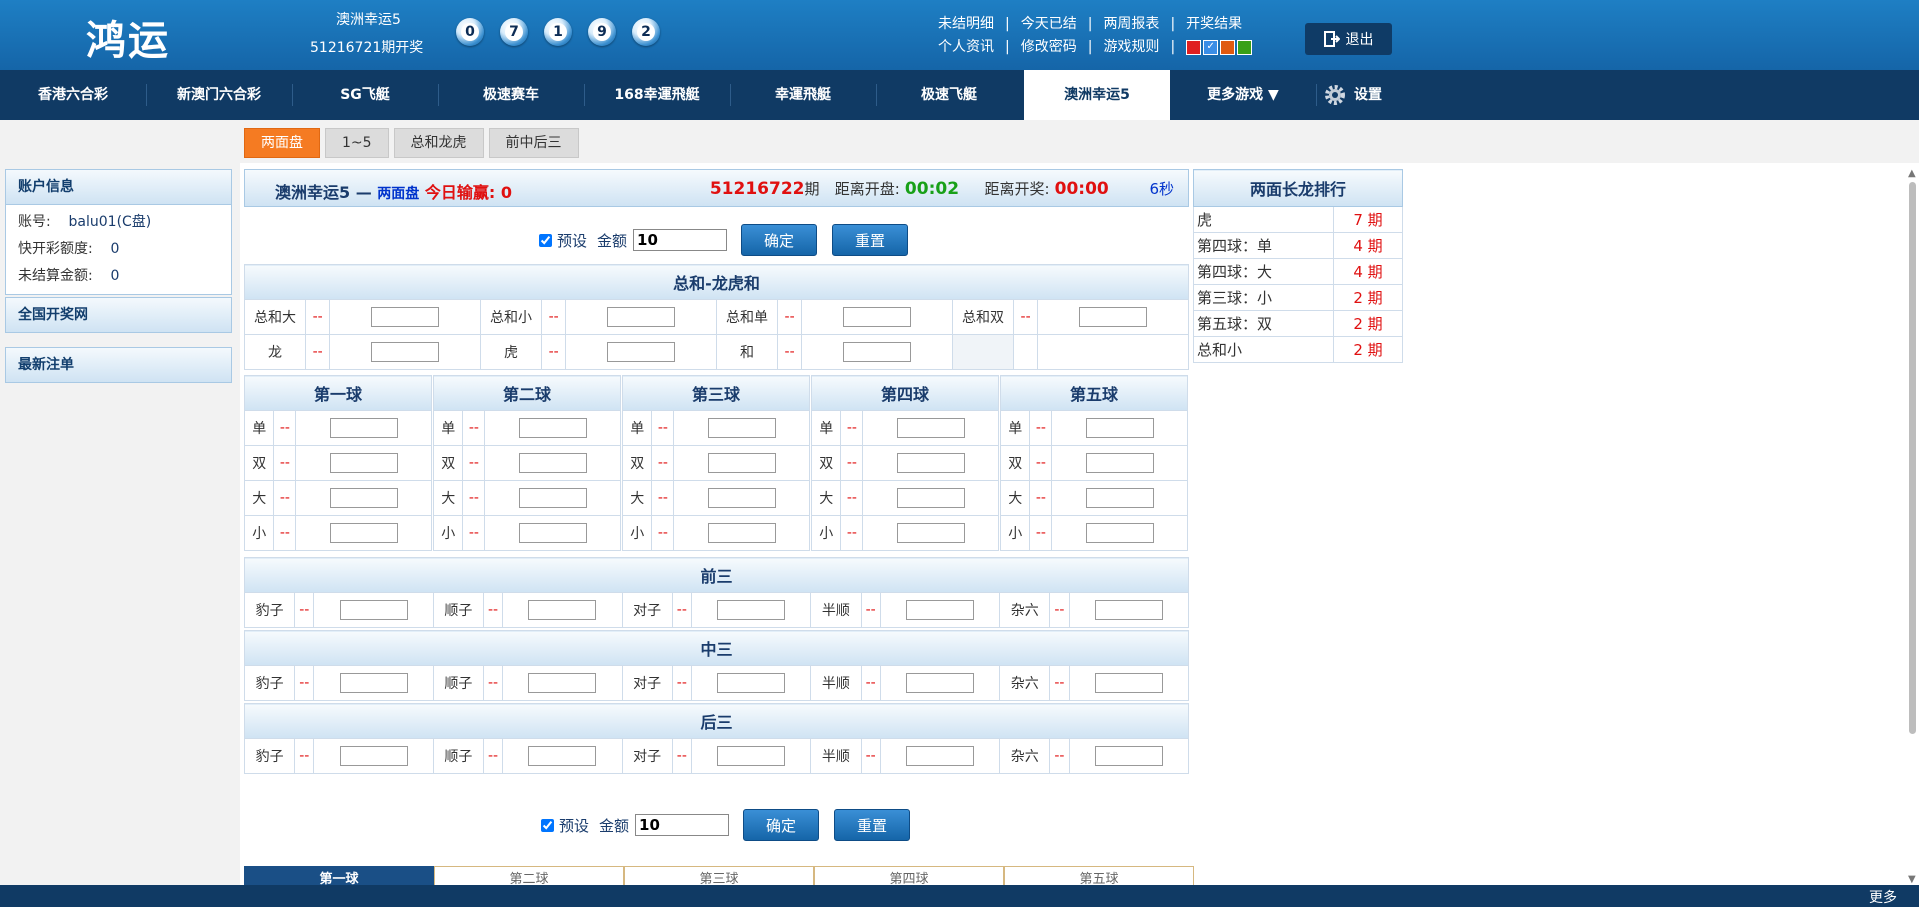 The image size is (1919, 907). What do you see at coordinates (1368, 271) in the screenshot?
I see `ranking-count: 4 期` at bounding box center [1368, 271].